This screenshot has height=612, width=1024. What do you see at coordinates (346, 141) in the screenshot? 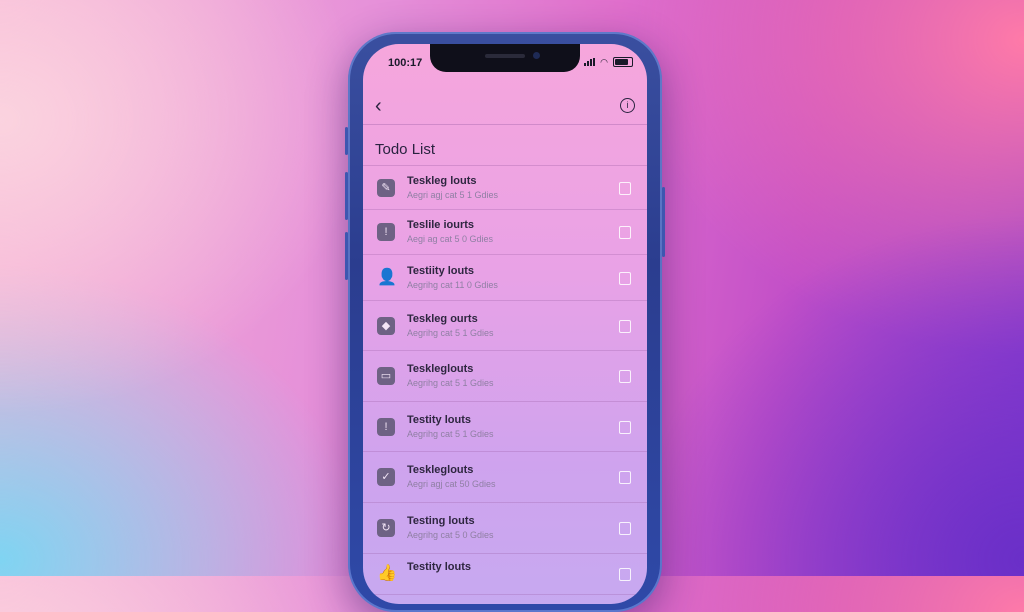
I see `mute-switch` at bounding box center [346, 141].